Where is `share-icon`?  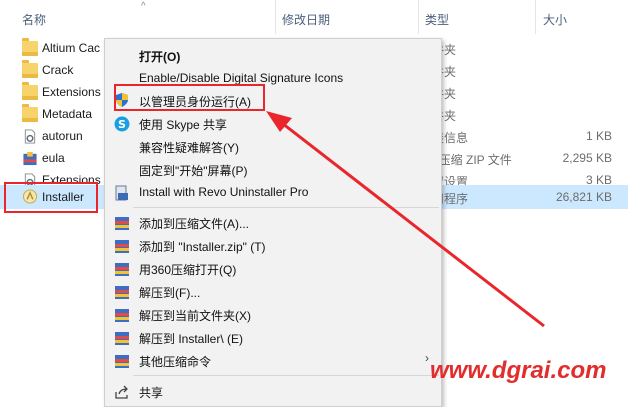
share-icon is located at coordinates (121, 392).